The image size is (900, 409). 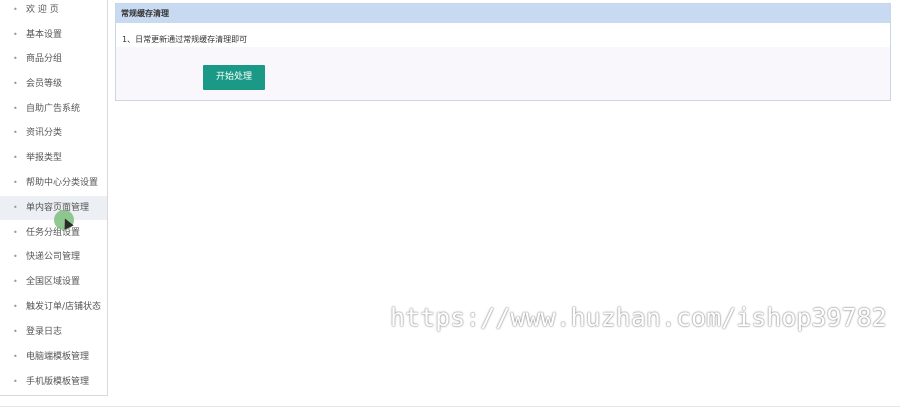 I want to click on sidebar-item-label: 手机版模板管理, so click(x=58, y=382).